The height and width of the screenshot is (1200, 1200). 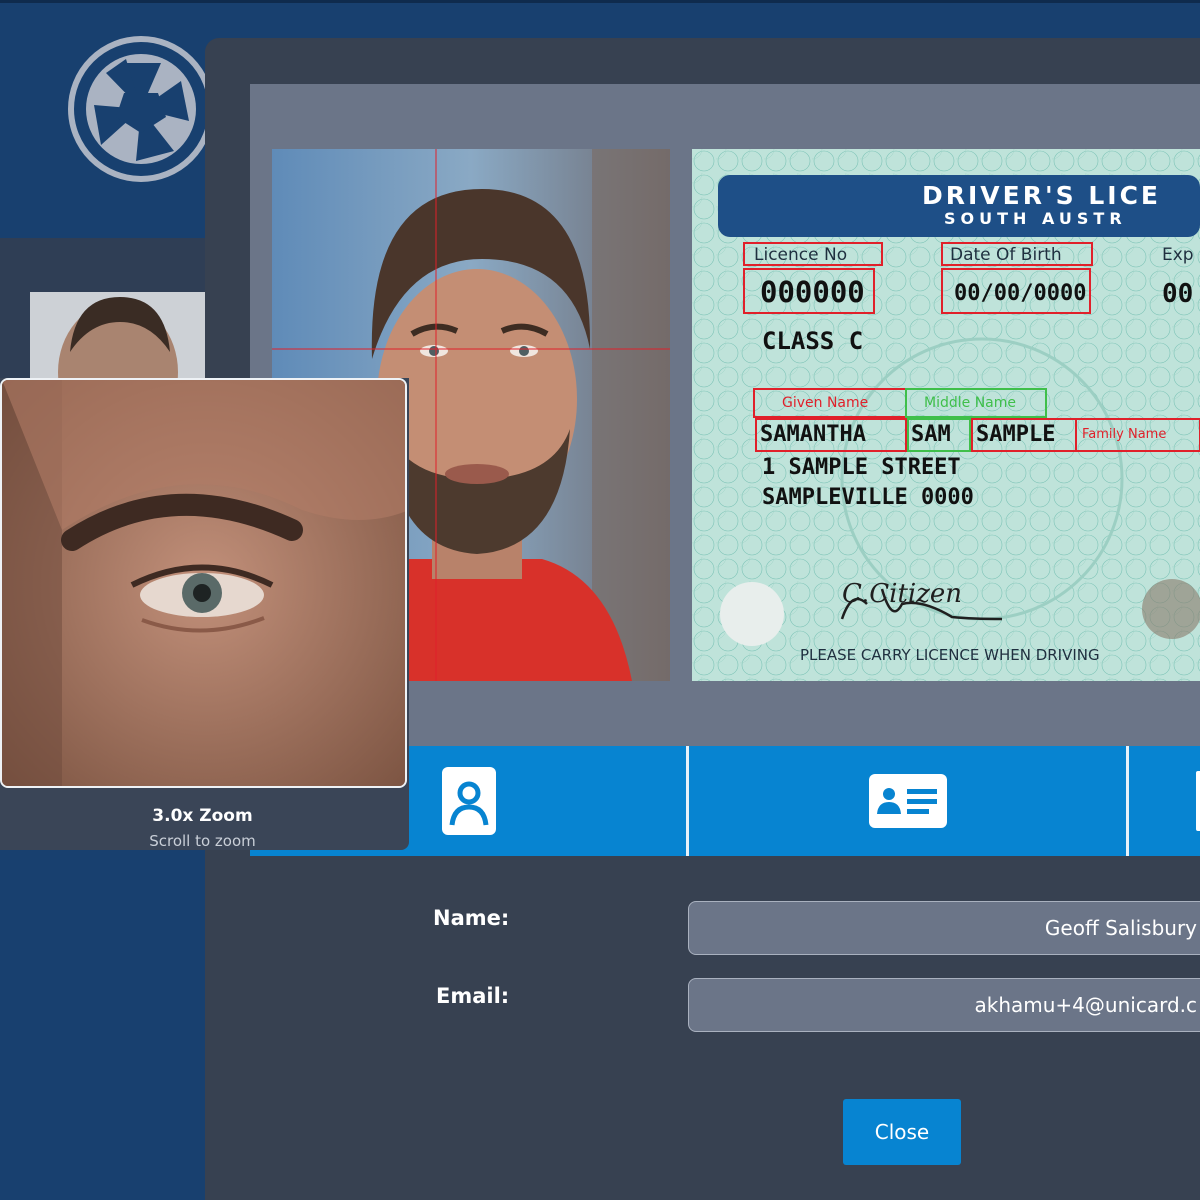 I want to click on tab-portrait, so click(x=468, y=801).